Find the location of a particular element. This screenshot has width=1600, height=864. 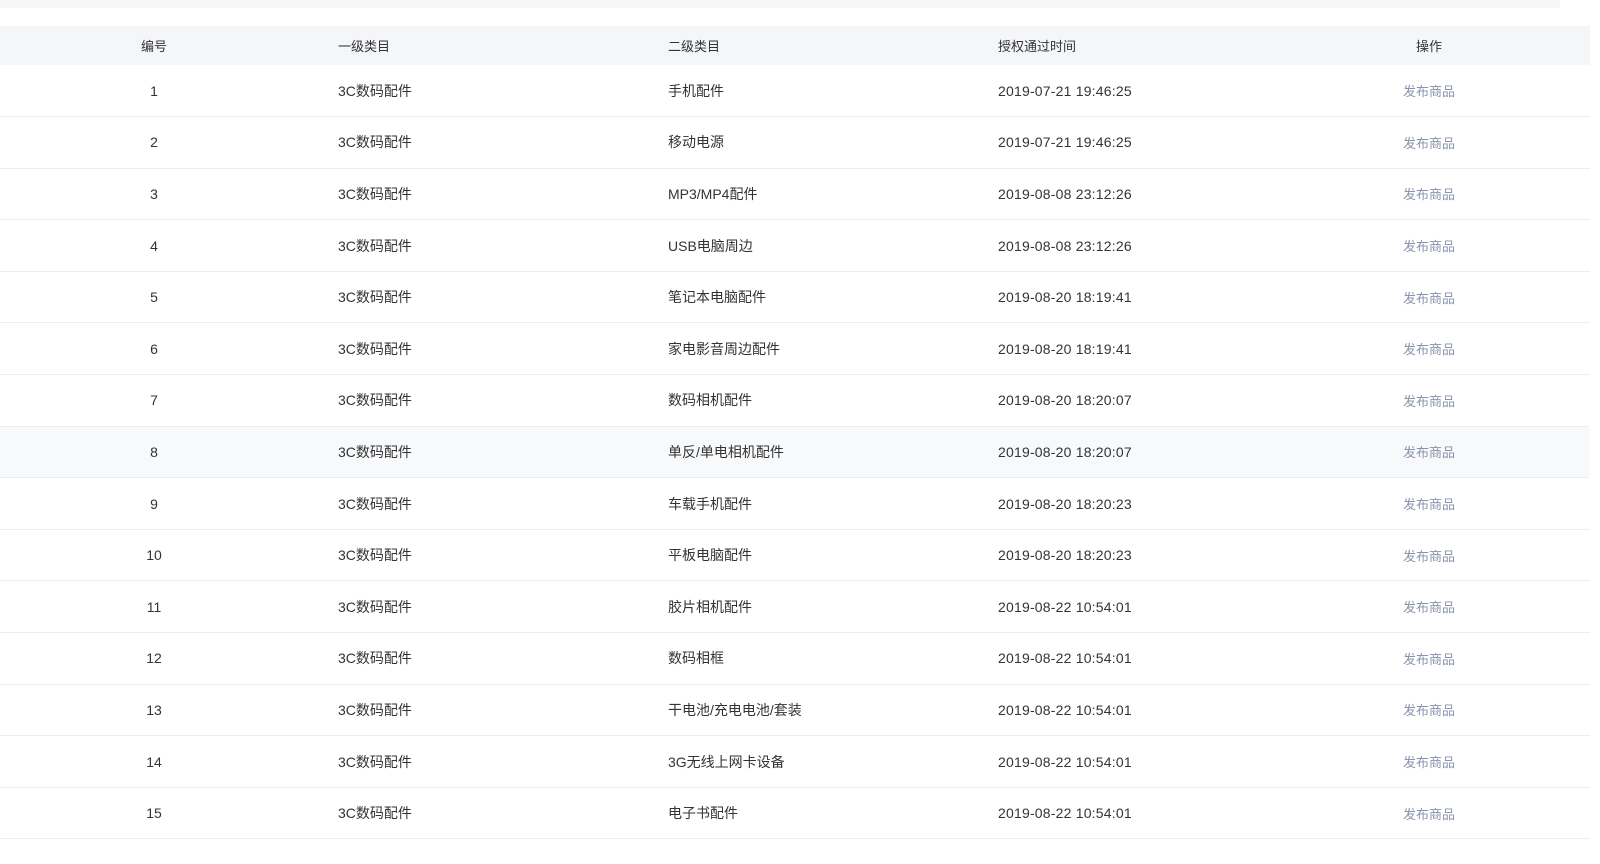

table-header: 编号 一级类目 二级类目 授权通过时间 操作 is located at coordinates (795, 45).